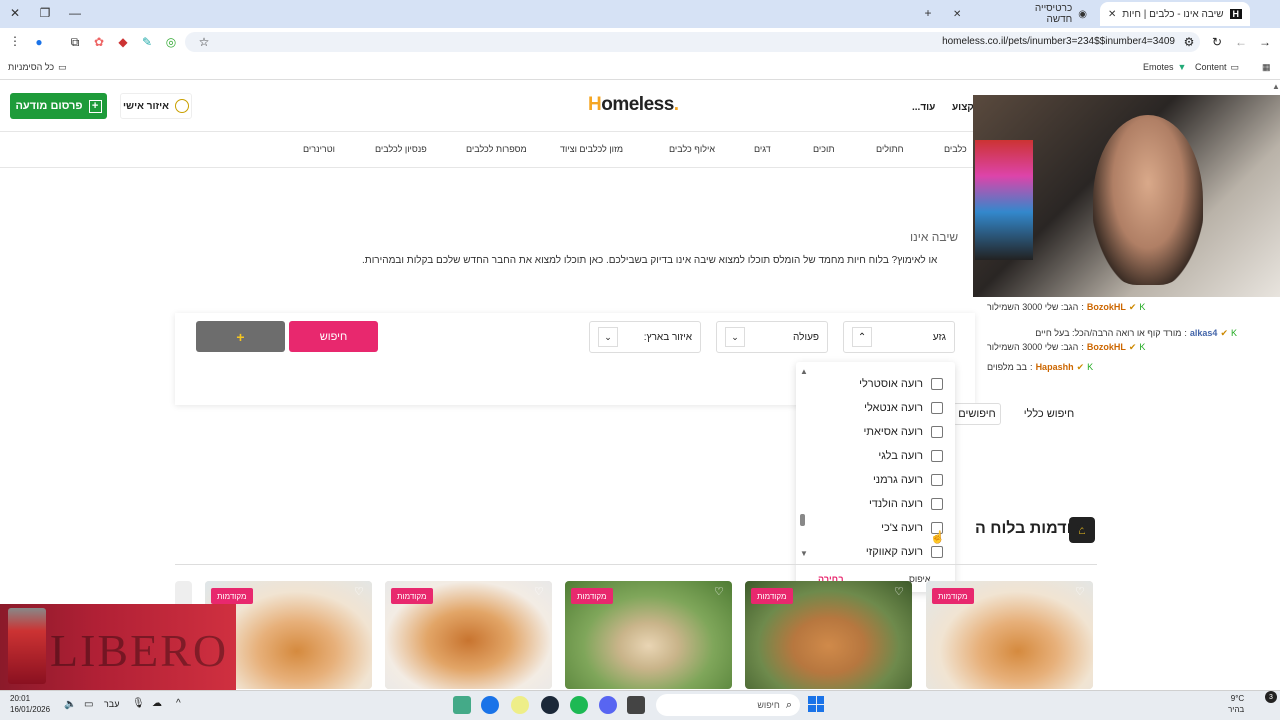 Image resolution: width=1280 pixels, height=720 pixels. What do you see at coordinates (762, 149) in the screenshot?
I see `cat-fish: דגים` at bounding box center [762, 149].